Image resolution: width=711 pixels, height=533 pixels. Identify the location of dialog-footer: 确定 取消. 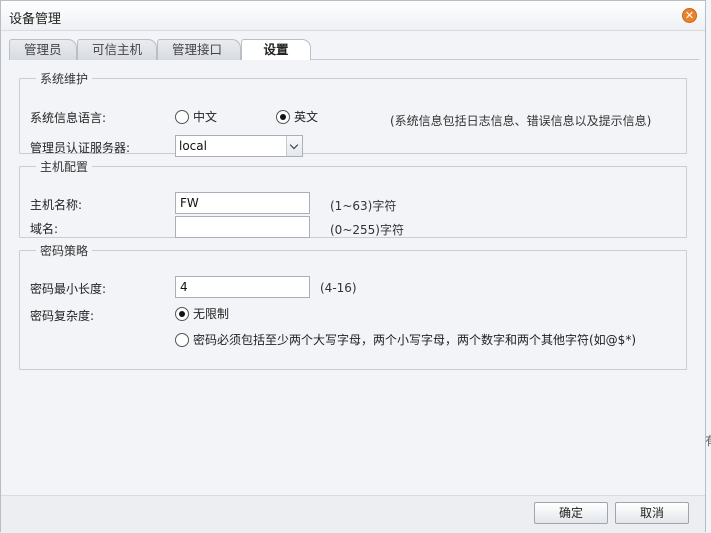
(353, 514).